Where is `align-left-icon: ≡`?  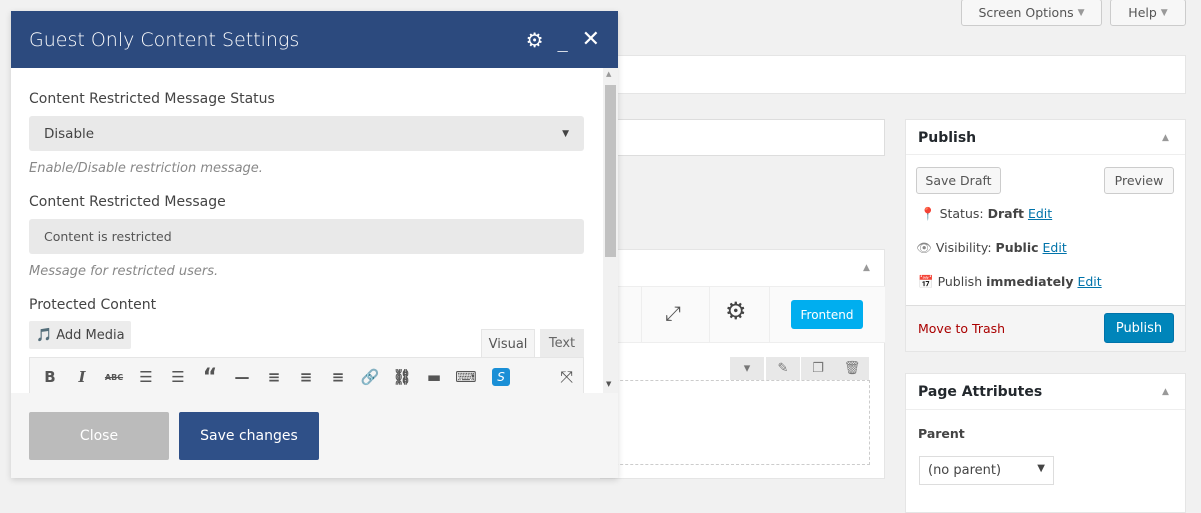
align-left-icon: ≡ is located at coordinates (274, 377).